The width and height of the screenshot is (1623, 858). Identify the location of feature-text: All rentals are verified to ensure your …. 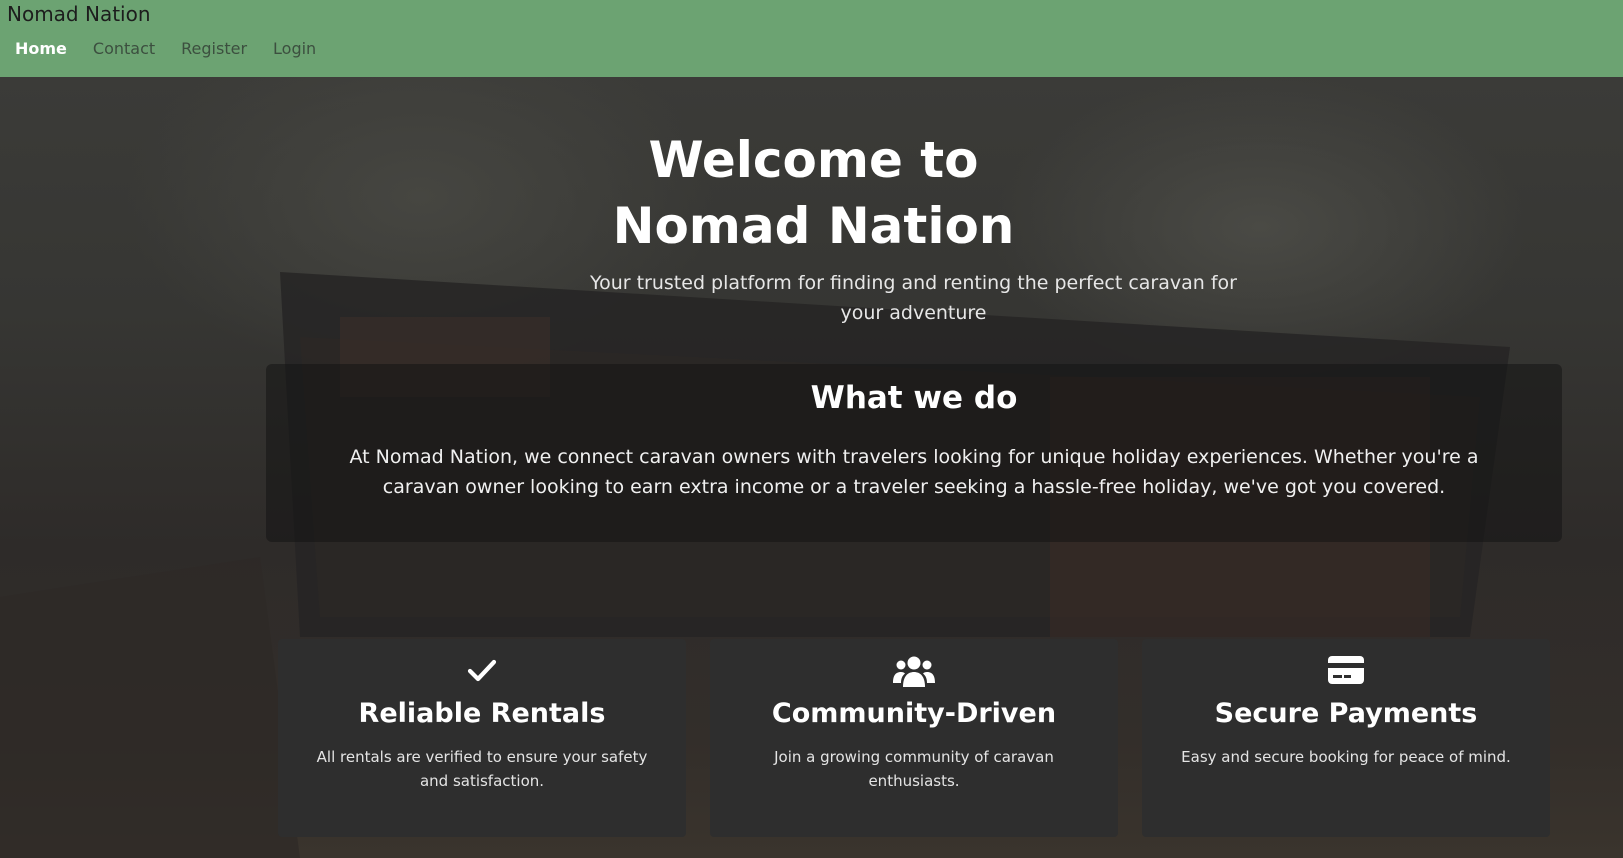
(482, 769).